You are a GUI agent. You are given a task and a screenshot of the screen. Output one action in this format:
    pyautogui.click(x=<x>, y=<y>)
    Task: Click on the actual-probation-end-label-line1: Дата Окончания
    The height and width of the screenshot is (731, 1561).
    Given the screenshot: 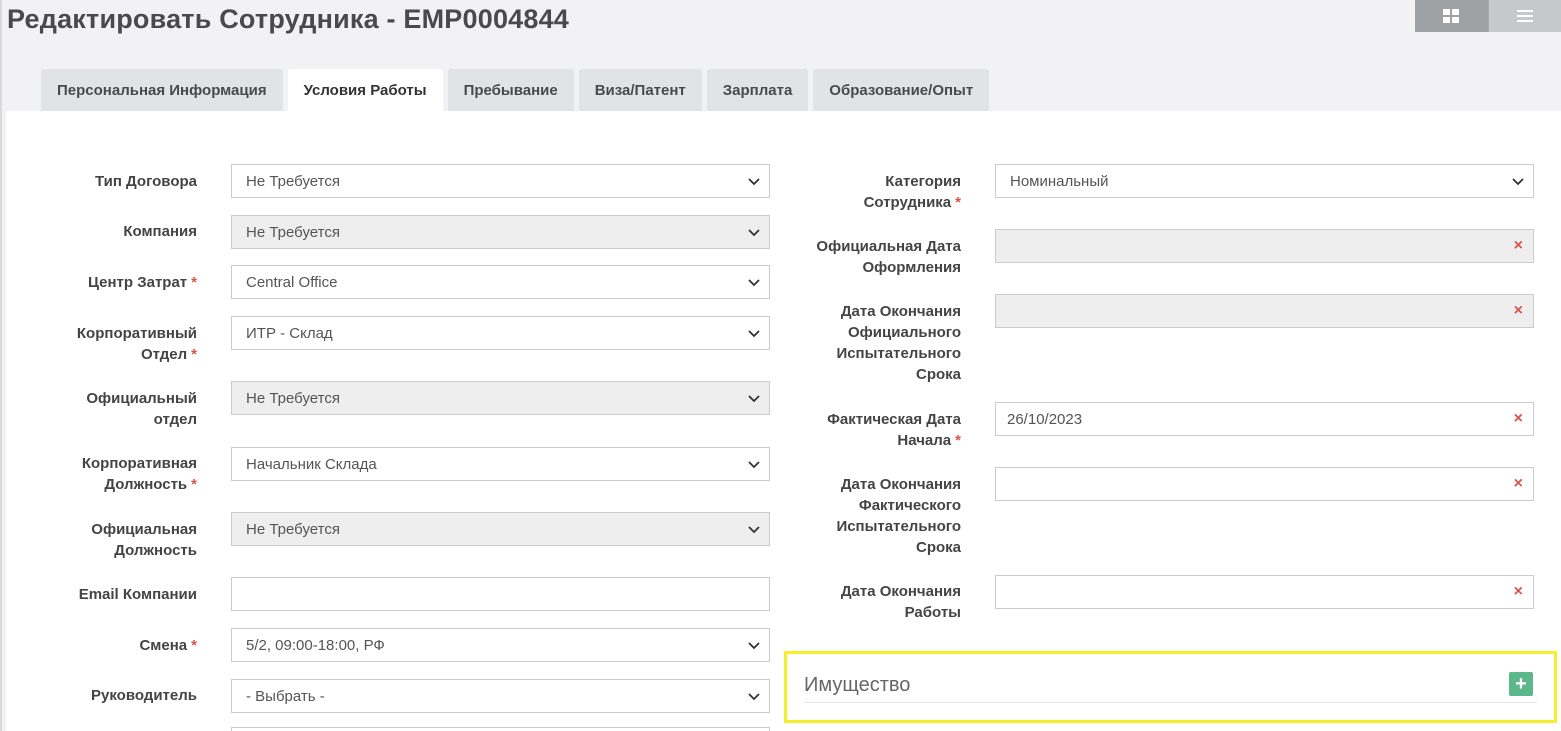 What is the action you would take?
    pyautogui.click(x=900, y=484)
    